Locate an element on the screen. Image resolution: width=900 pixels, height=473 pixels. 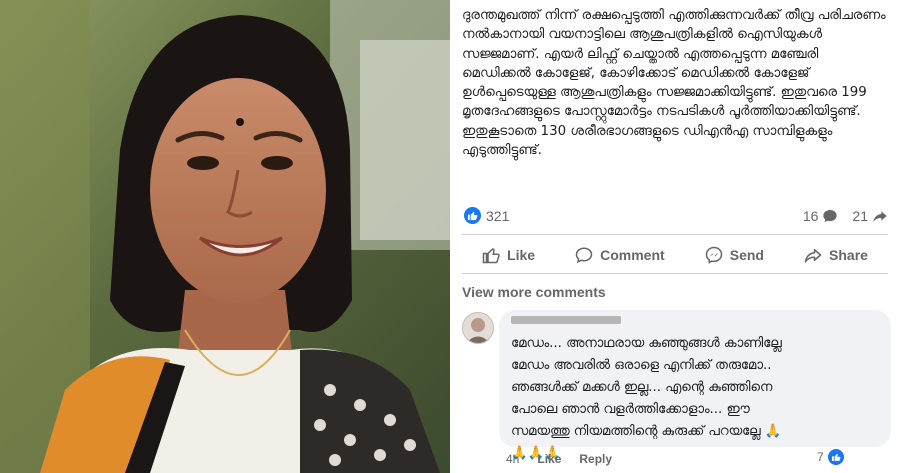
comment-button: Comment is located at coordinates (620, 255).